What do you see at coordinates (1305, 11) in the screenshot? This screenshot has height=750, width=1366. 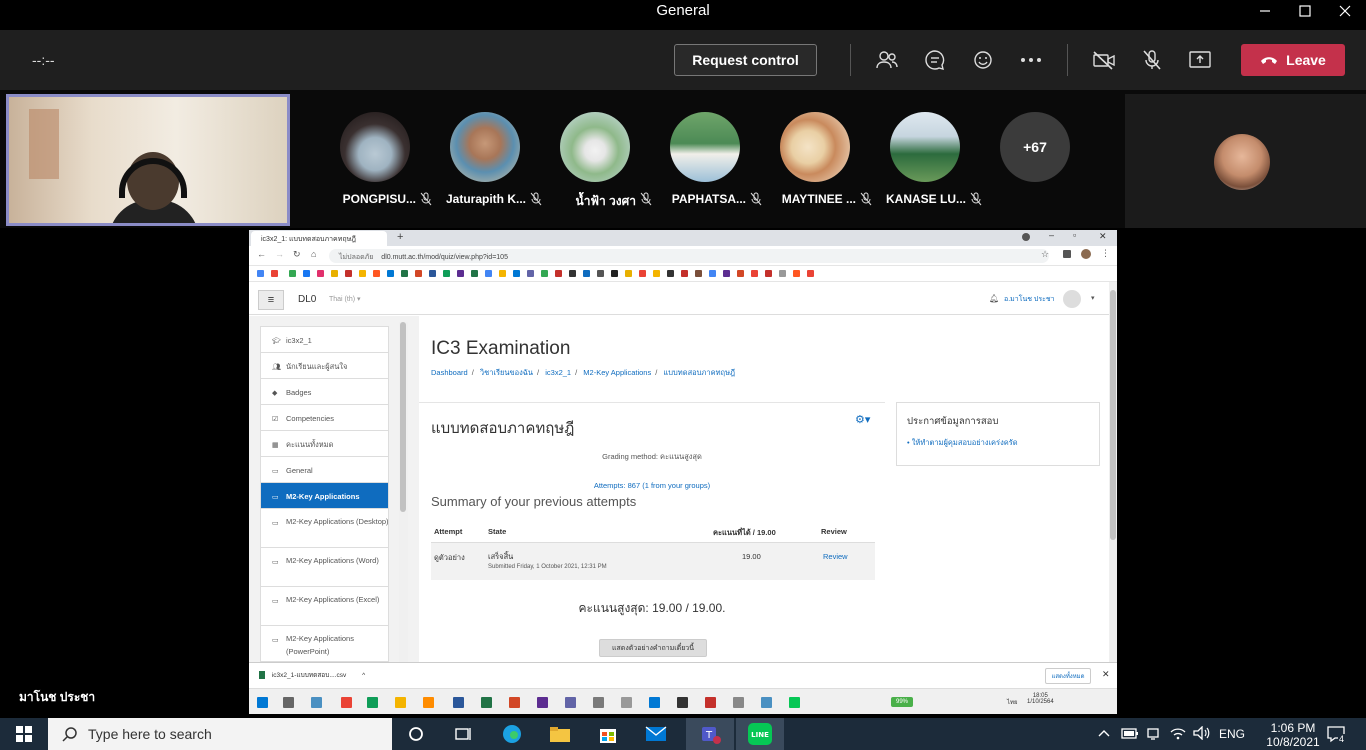 I see `maximize-button` at bounding box center [1305, 11].